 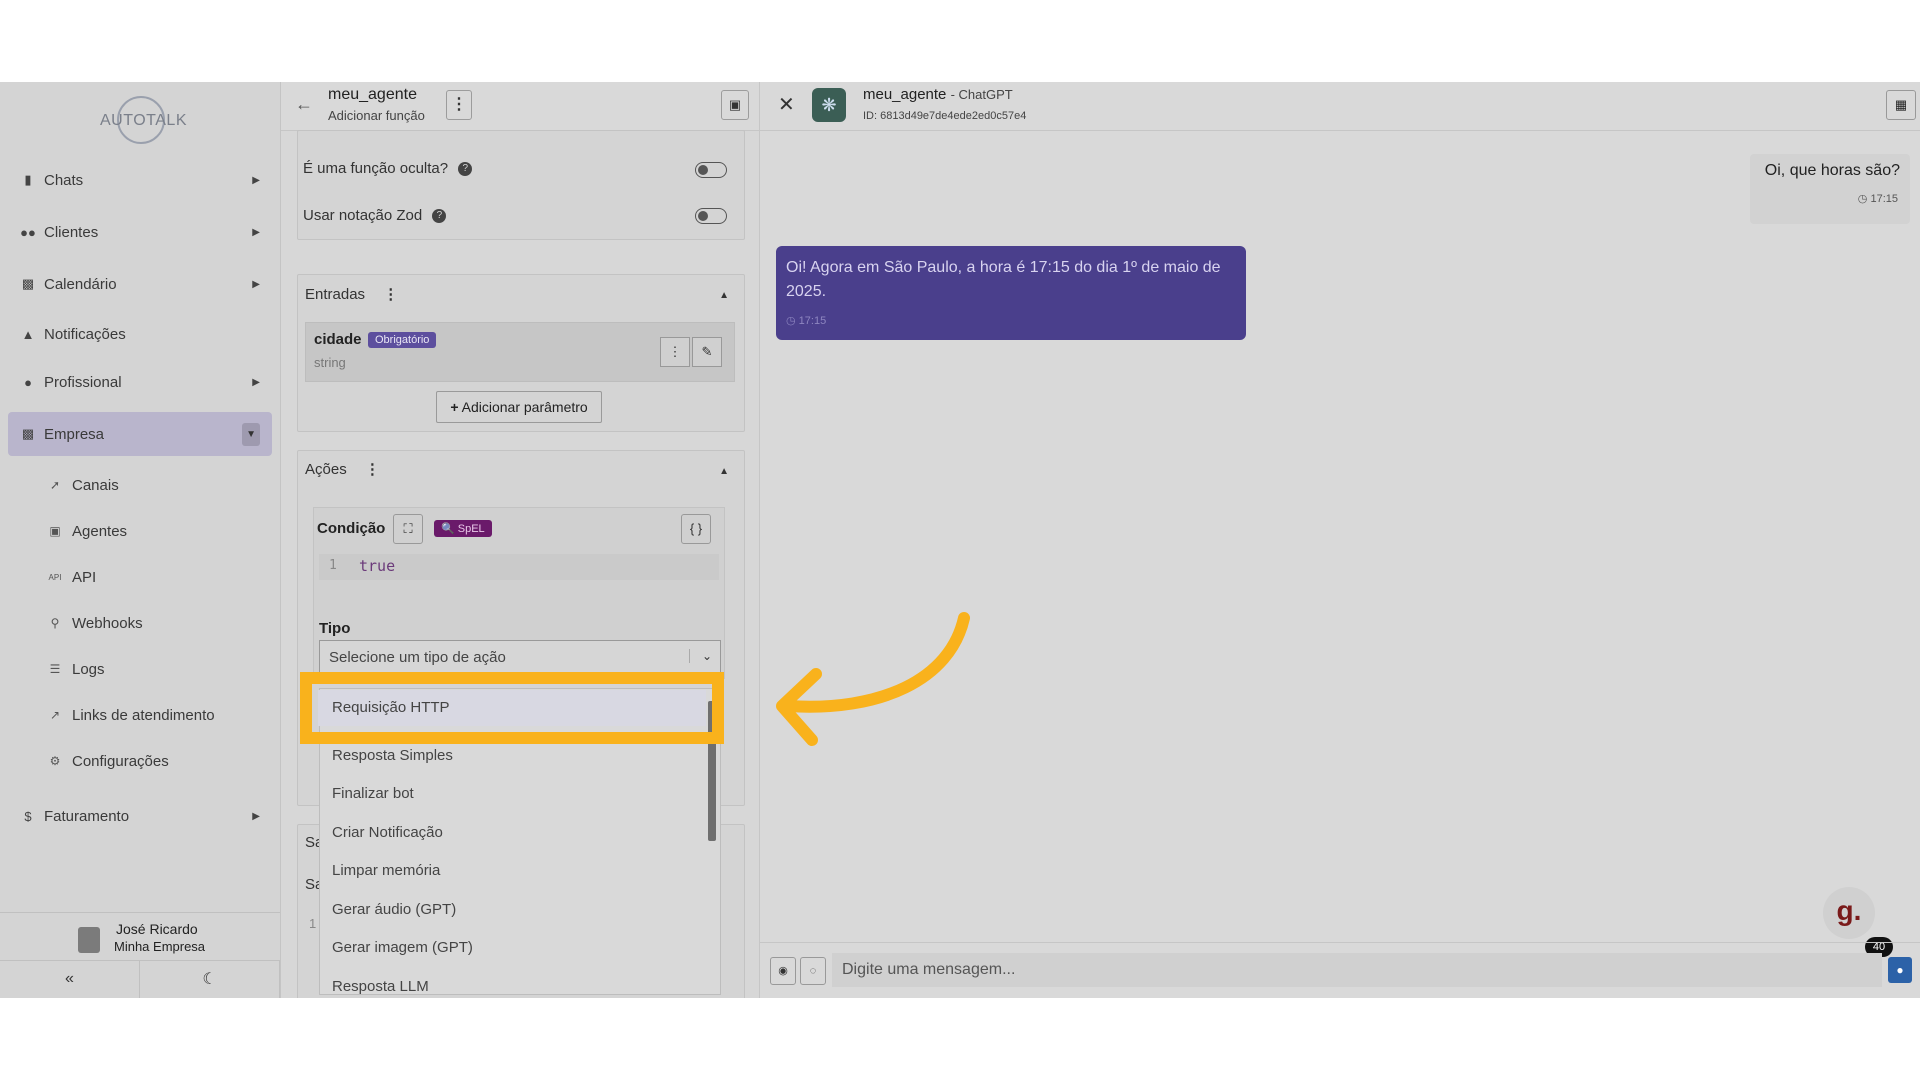 I want to click on autotalk-logo: AUTOTALK, so click(x=143, y=123).